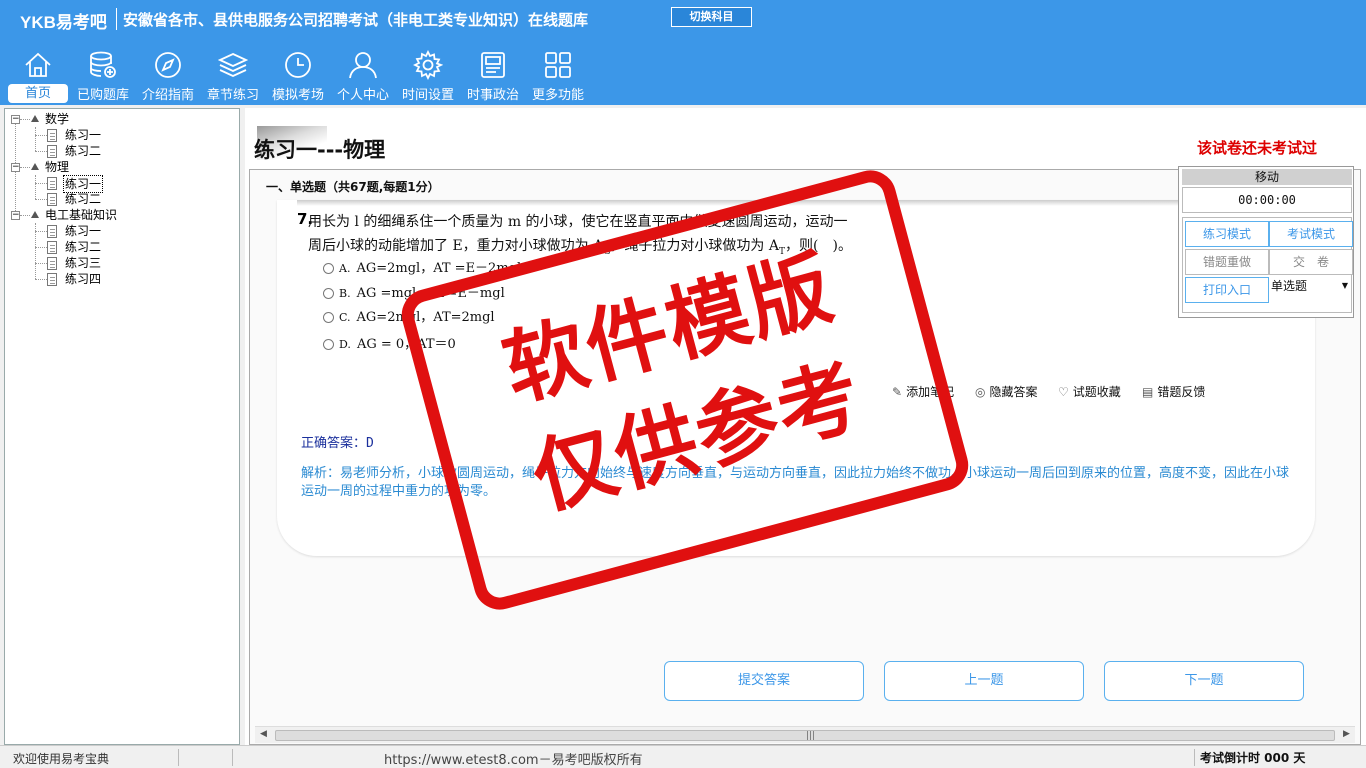 This screenshot has width=1366, height=768. Describe the element at coordinates (1344, 285) in the screenshot. I see `dropdown-arrow-icon: ▼` at that location.